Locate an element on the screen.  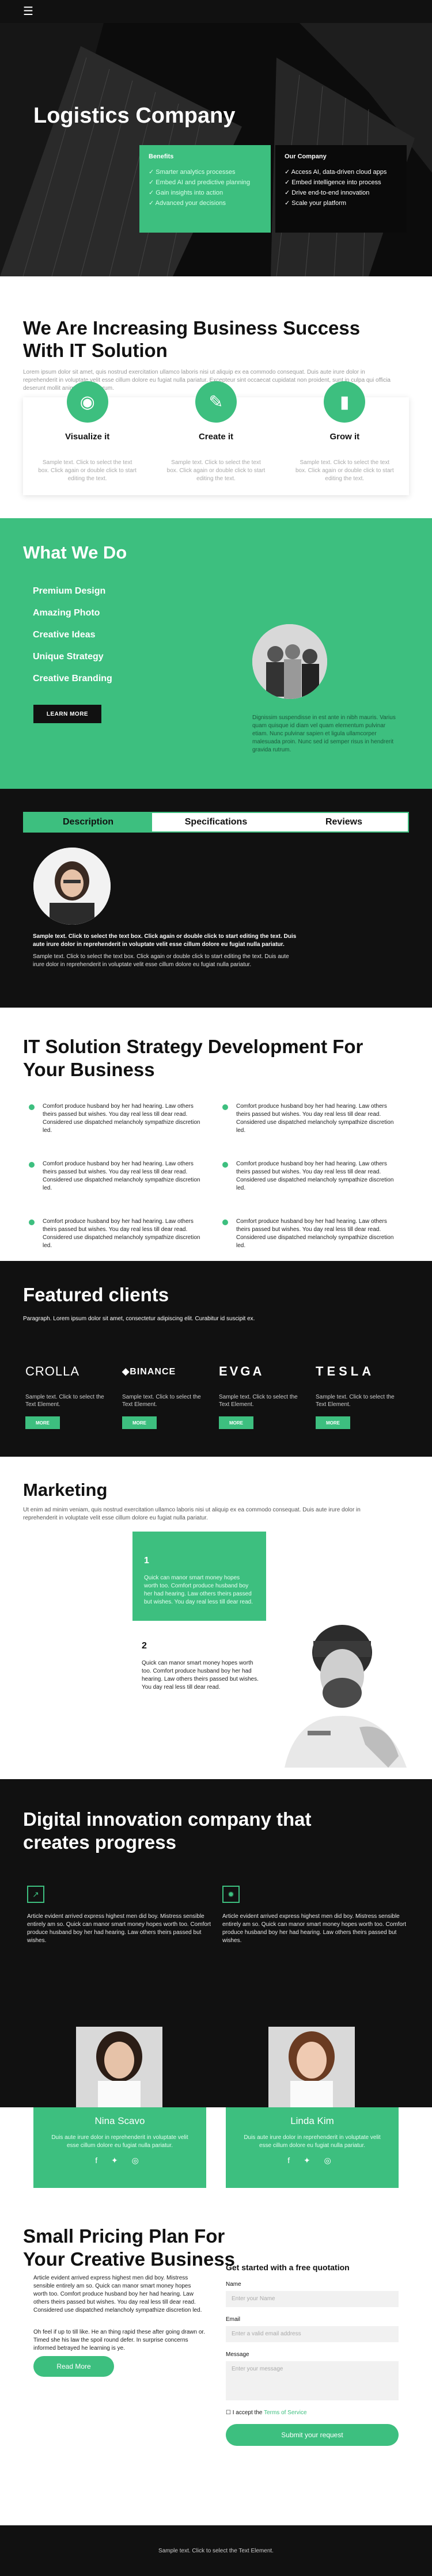
service-title: Grow it is located at coordinates (344, 437).